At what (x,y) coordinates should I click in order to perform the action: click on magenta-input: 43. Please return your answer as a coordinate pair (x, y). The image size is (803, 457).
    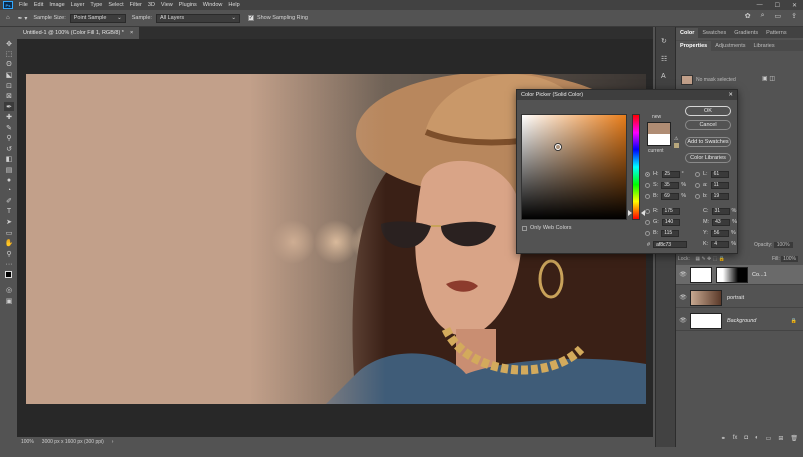
    Looking at the image, I should click on (721, 222).